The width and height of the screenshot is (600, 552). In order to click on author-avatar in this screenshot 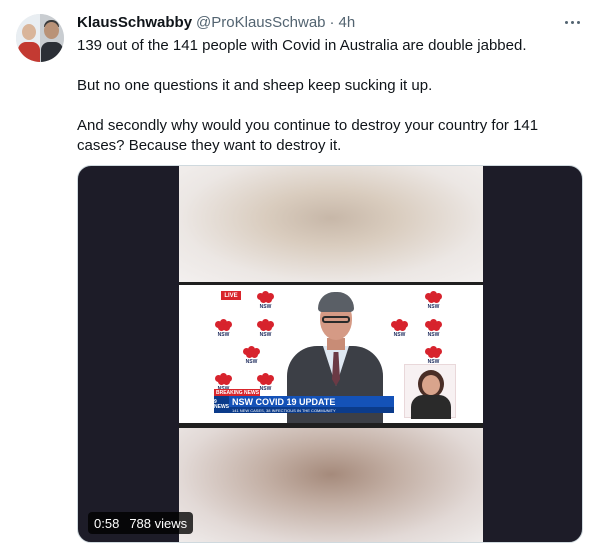, I will do `click(40, 38)`.